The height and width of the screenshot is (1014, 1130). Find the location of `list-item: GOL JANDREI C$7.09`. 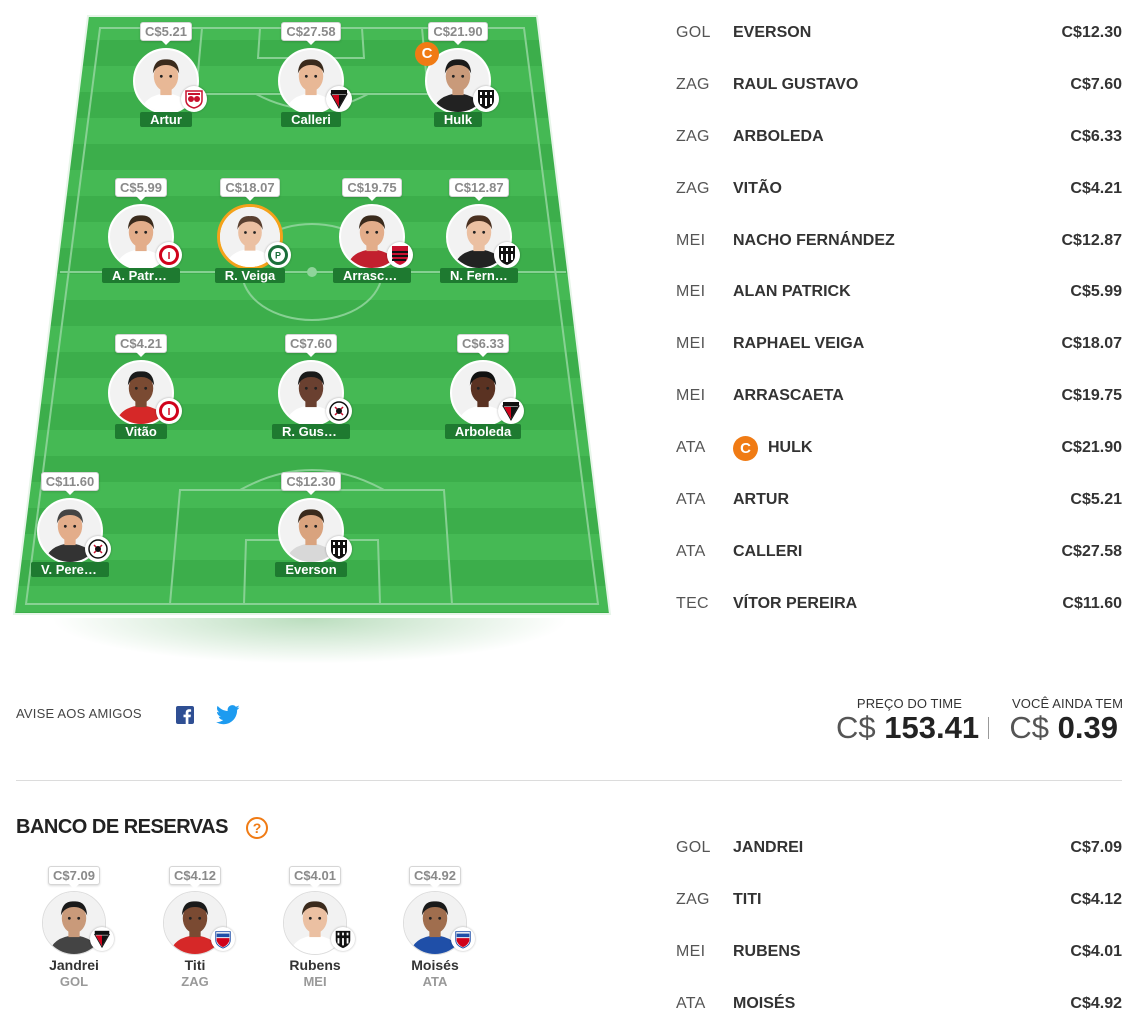

list-item: GOL JANDREI C$7.09 is located at coordinates (899, 848).